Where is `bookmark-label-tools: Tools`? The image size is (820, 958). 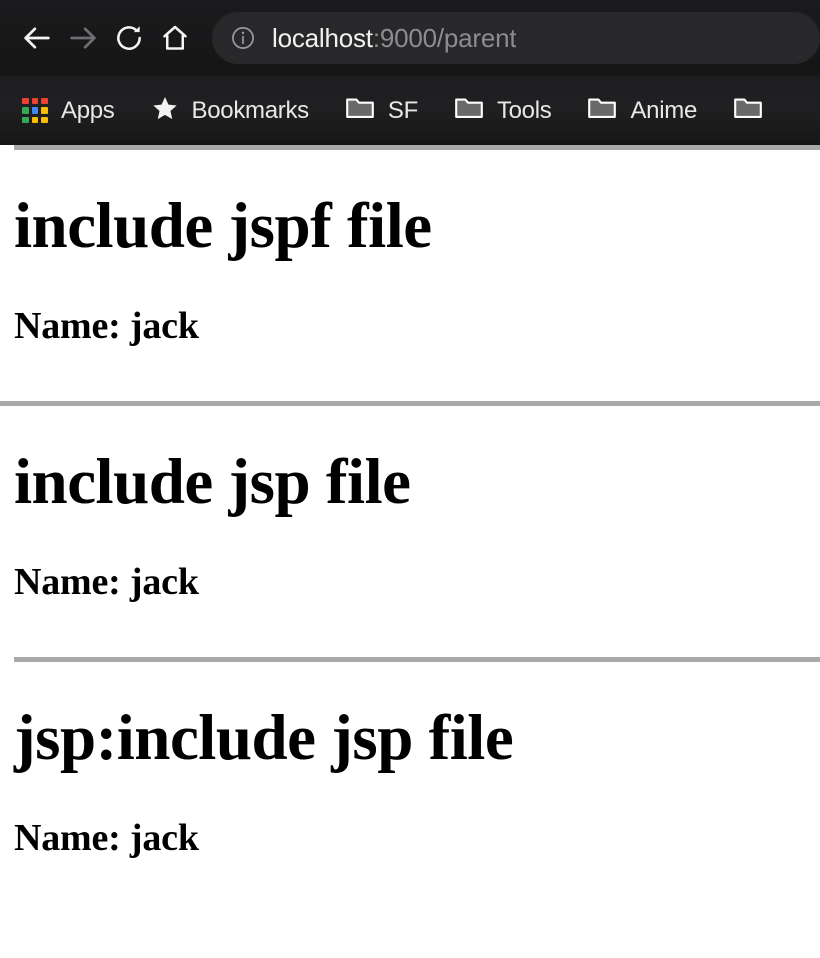
bookmark-label-tools: Tools is located at coordinates (524, 110).